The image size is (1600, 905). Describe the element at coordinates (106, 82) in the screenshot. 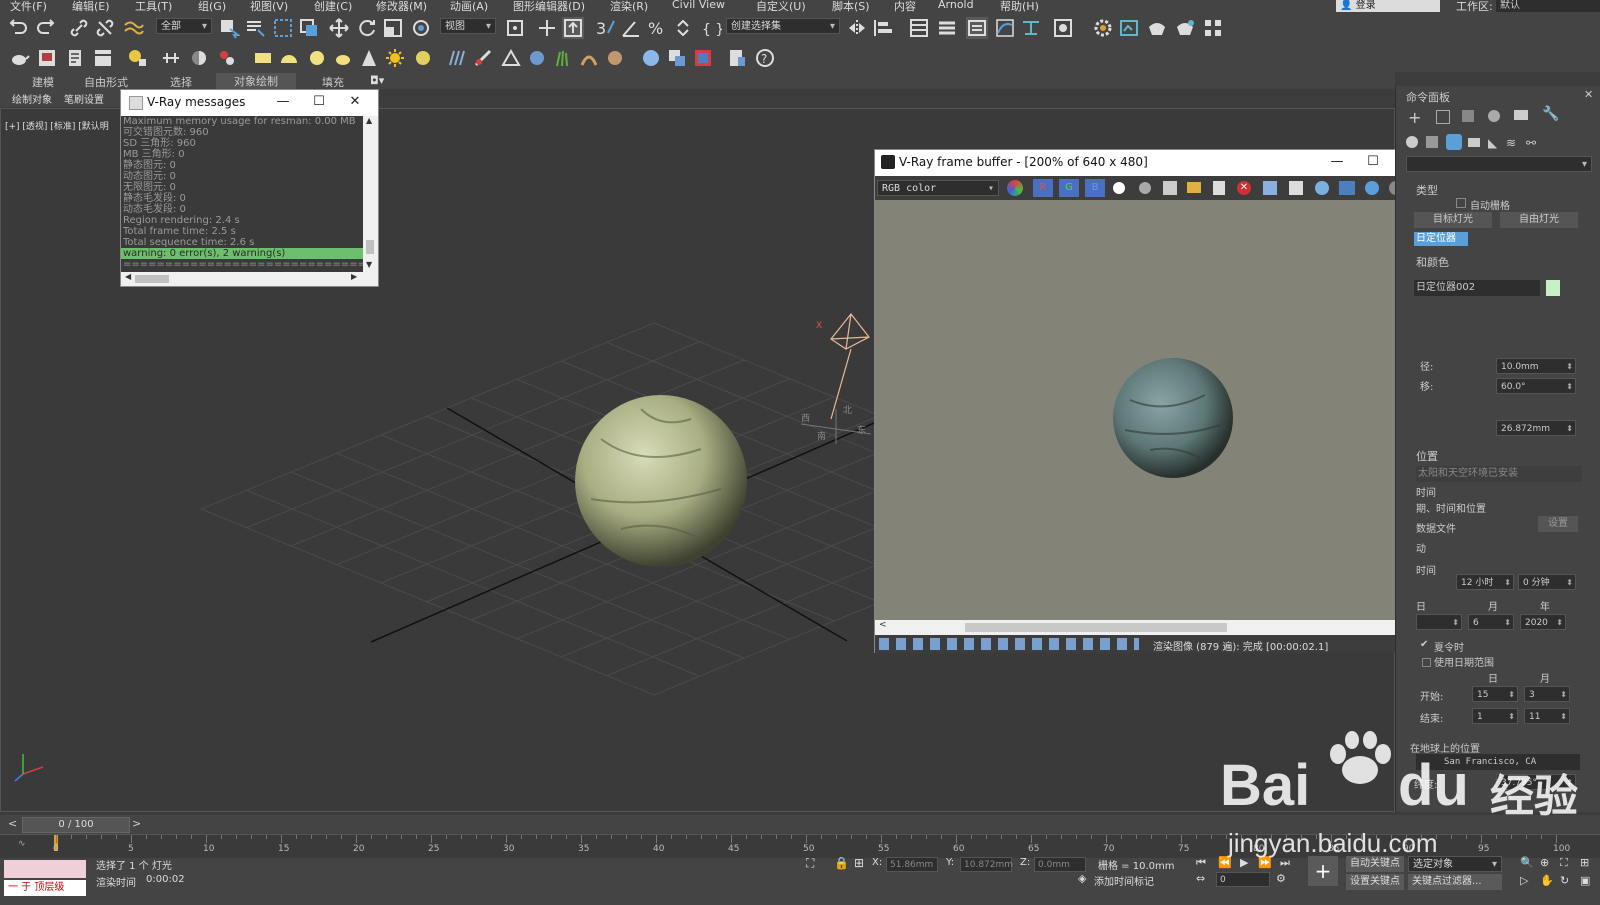

I see `tab-freeform: 自由形式` at that location.